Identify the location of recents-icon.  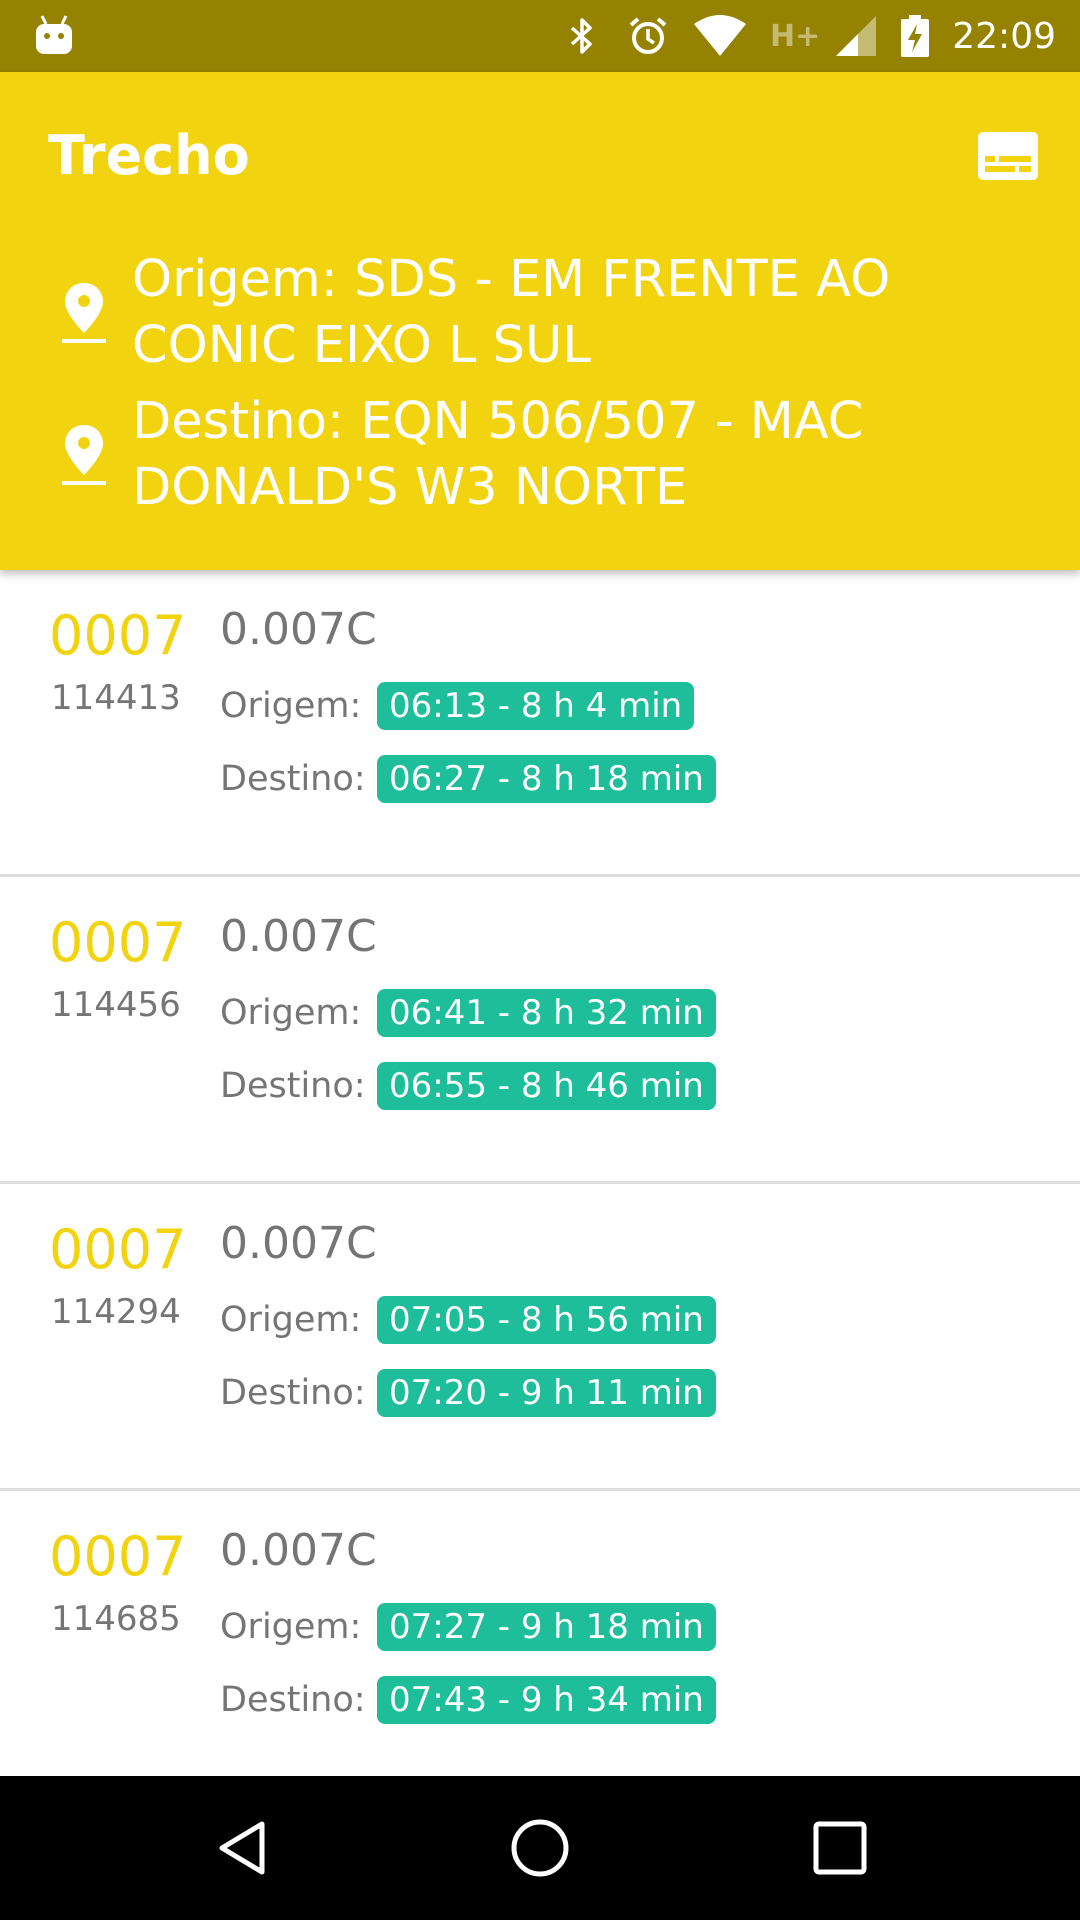
(840, 1848).